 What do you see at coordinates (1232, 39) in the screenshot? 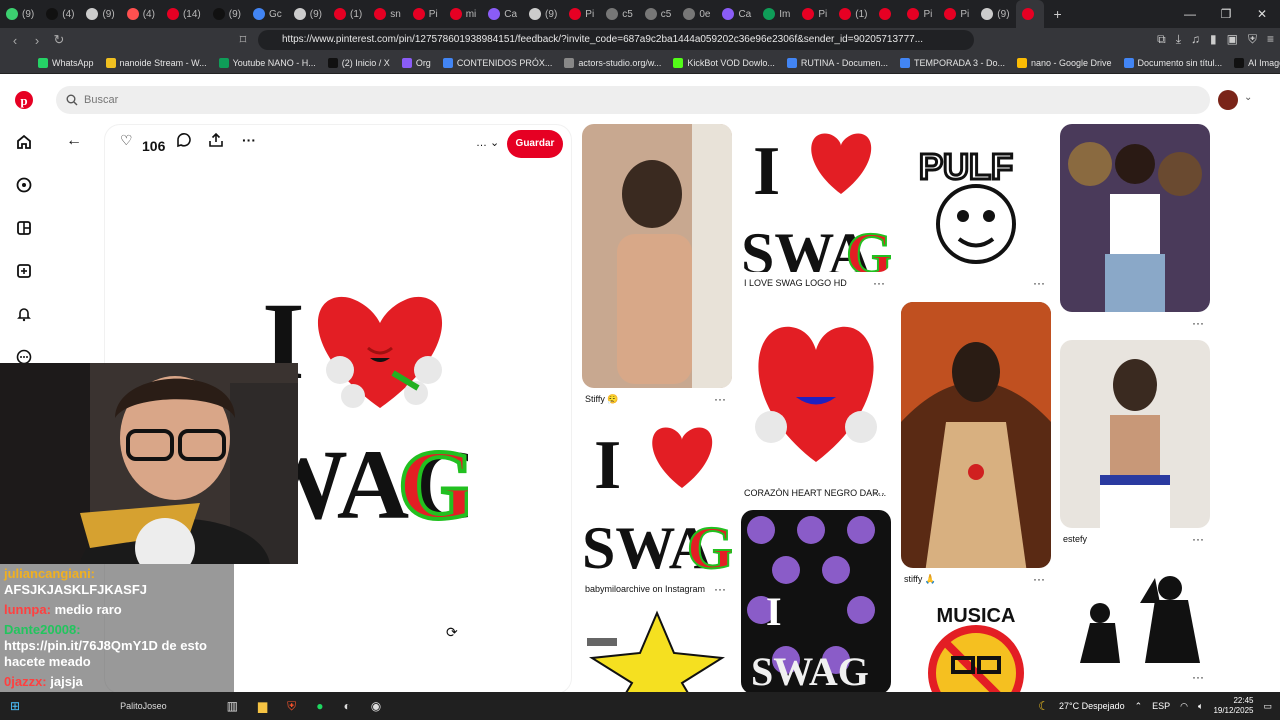
I see `wallet-icon: ▣` at bounding box center [1232, 39].